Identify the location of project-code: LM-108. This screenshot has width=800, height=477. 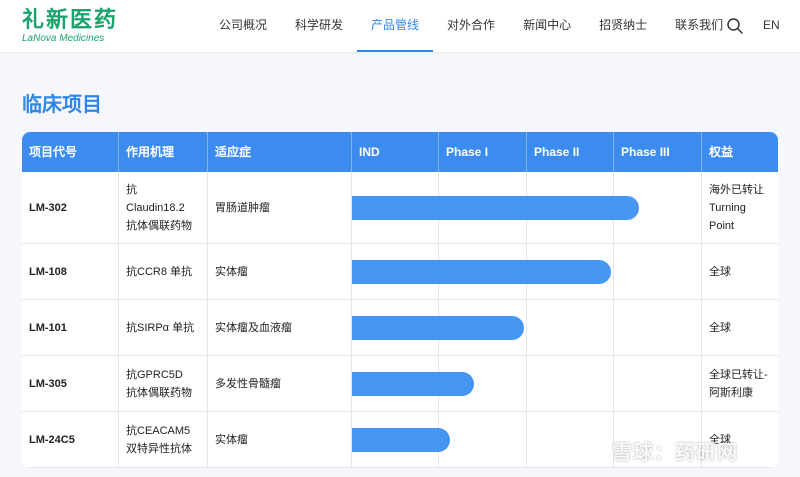
(70, 271).